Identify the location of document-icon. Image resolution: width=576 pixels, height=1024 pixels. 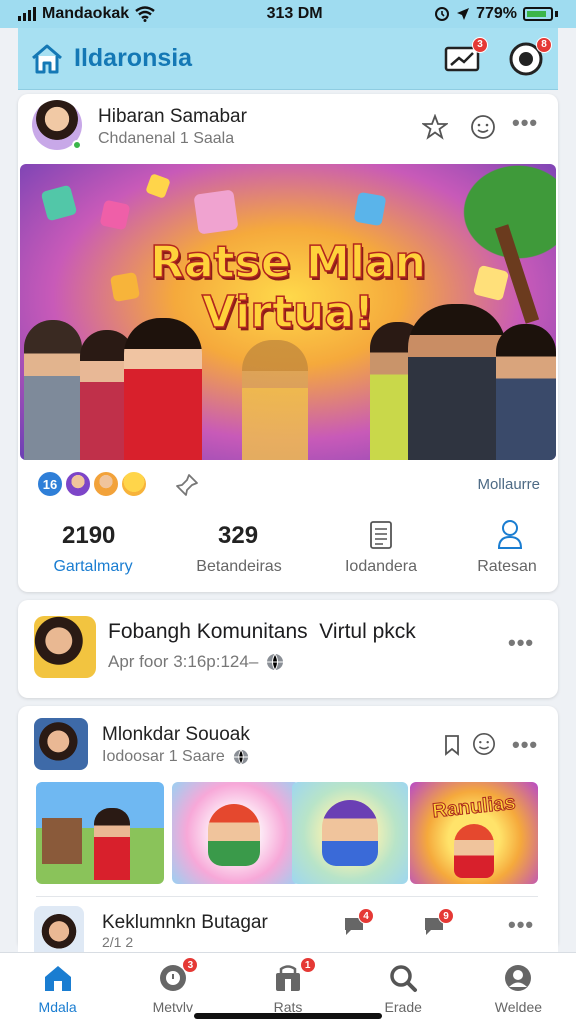
(381, 535).